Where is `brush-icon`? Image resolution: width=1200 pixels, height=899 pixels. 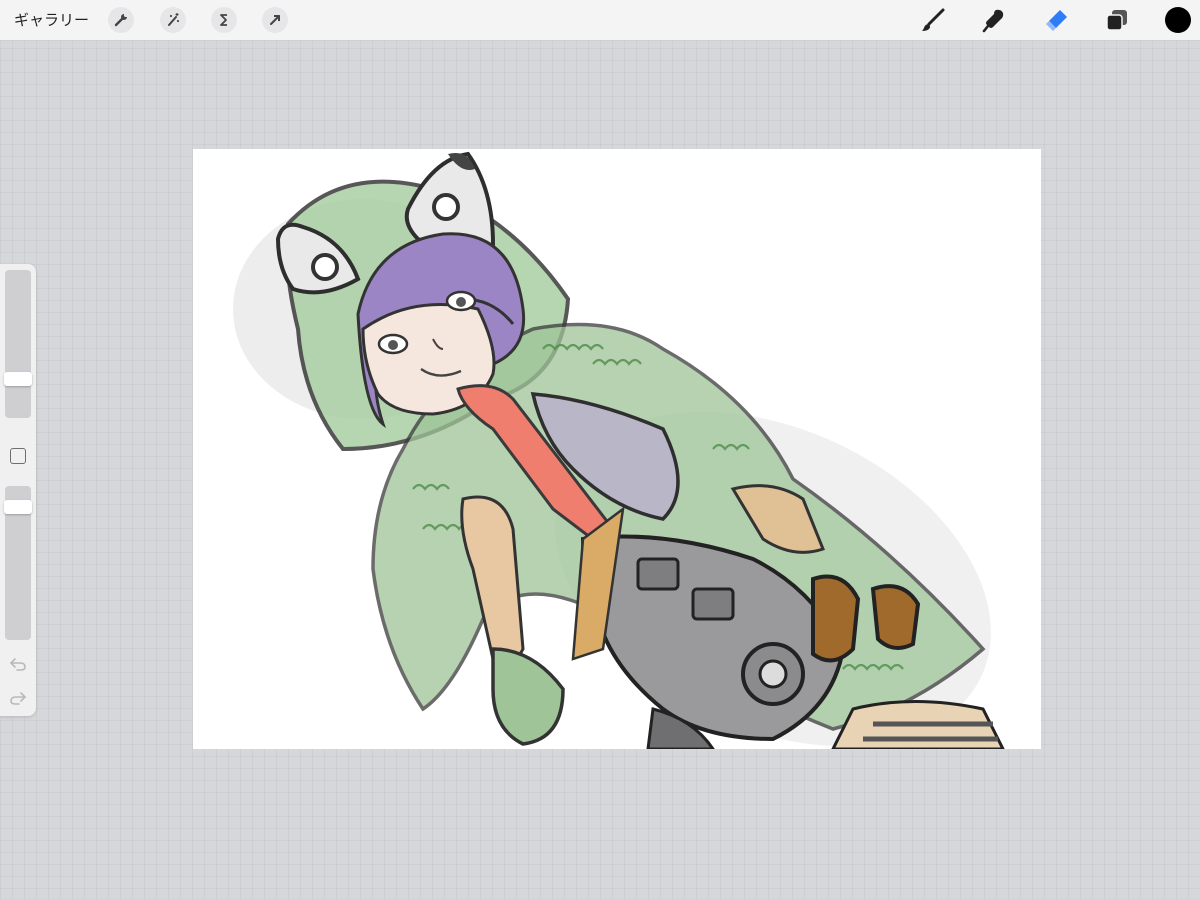
brush-icon is located at coordinates (933, 19).